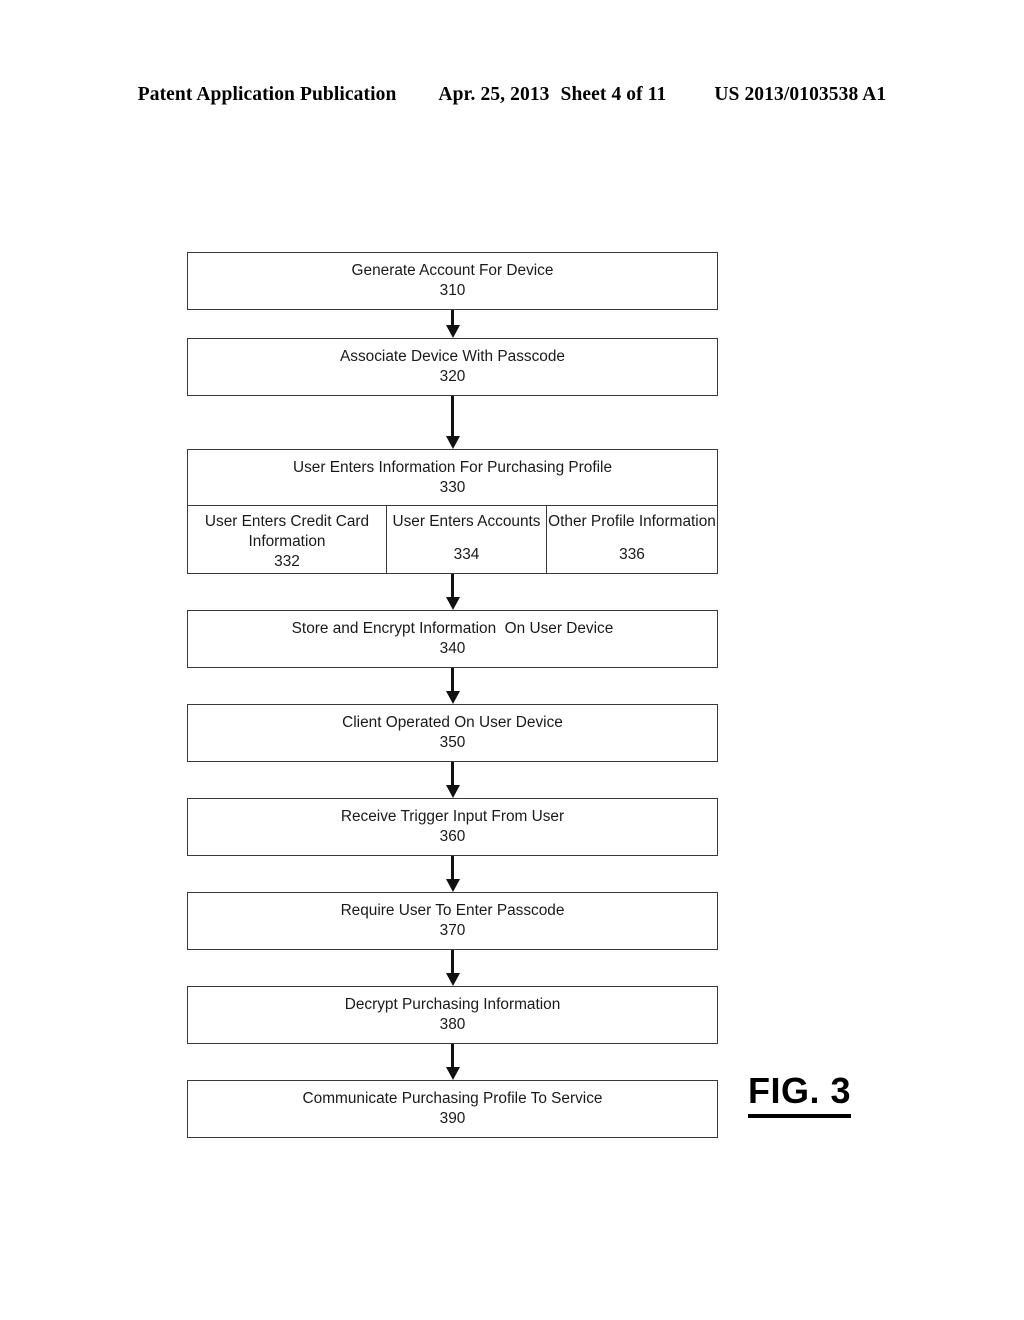  What do you see at coordinates (452, 742) in the screenshot?
I see `flow-step-350-number: 350` at bounding box center [452, 742].